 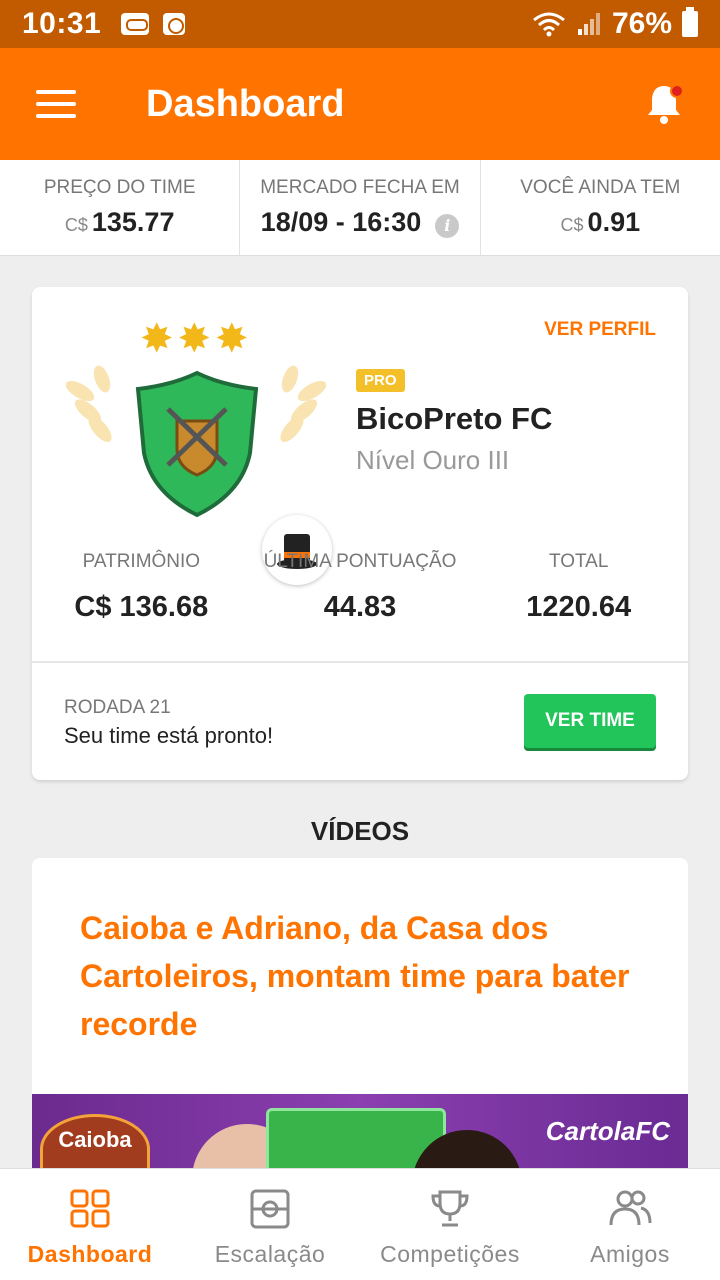 What do you see at coordinates (690, 22) in the screenshot?
I see `battery-icon` at bounding box center [690, 22].